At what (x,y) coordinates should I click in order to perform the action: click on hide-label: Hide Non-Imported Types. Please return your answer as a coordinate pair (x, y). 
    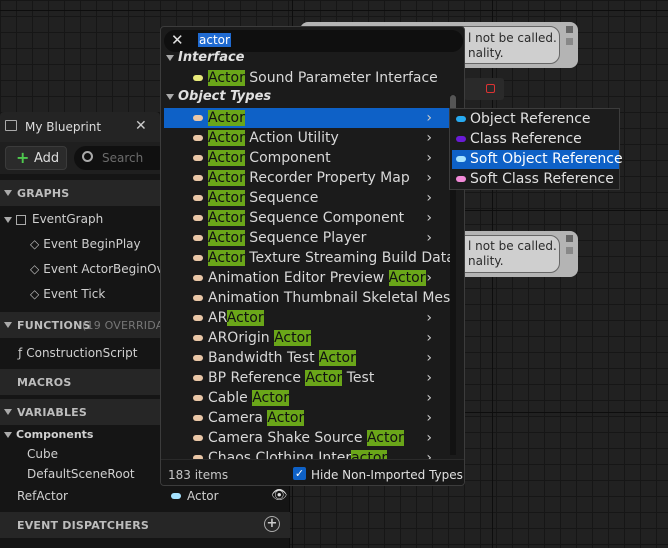
    Looking at the image, I should click on (387, 475).